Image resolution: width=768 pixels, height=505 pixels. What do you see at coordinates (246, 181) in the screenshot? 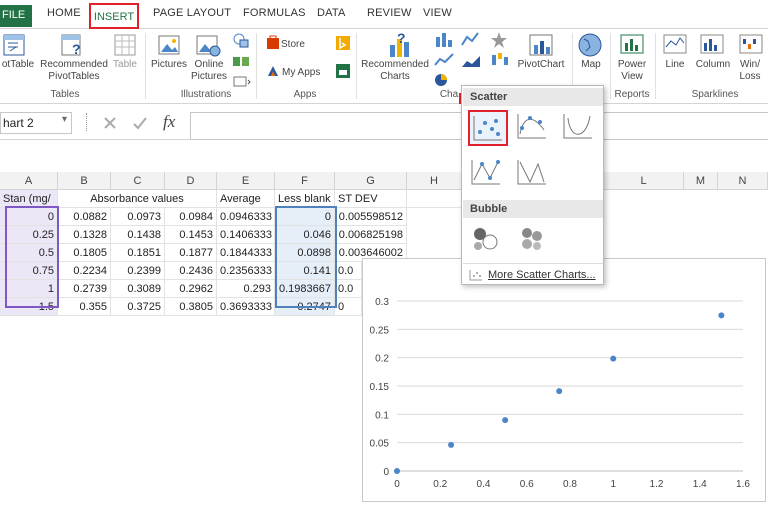
I see `column-header-e: E` at bounding box center [246, 181].